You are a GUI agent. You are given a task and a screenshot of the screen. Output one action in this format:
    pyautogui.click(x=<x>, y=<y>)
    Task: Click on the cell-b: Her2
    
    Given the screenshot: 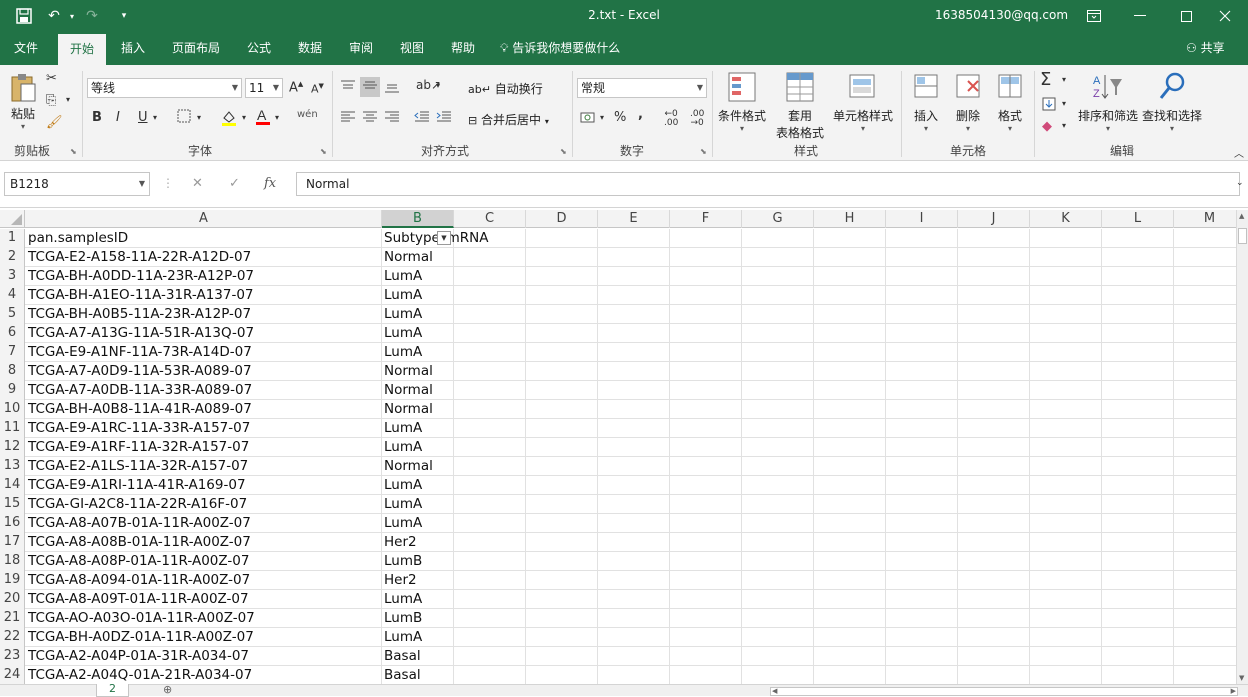 What is the action you would take?
    pyautogui.click(x=418, y=542)
    